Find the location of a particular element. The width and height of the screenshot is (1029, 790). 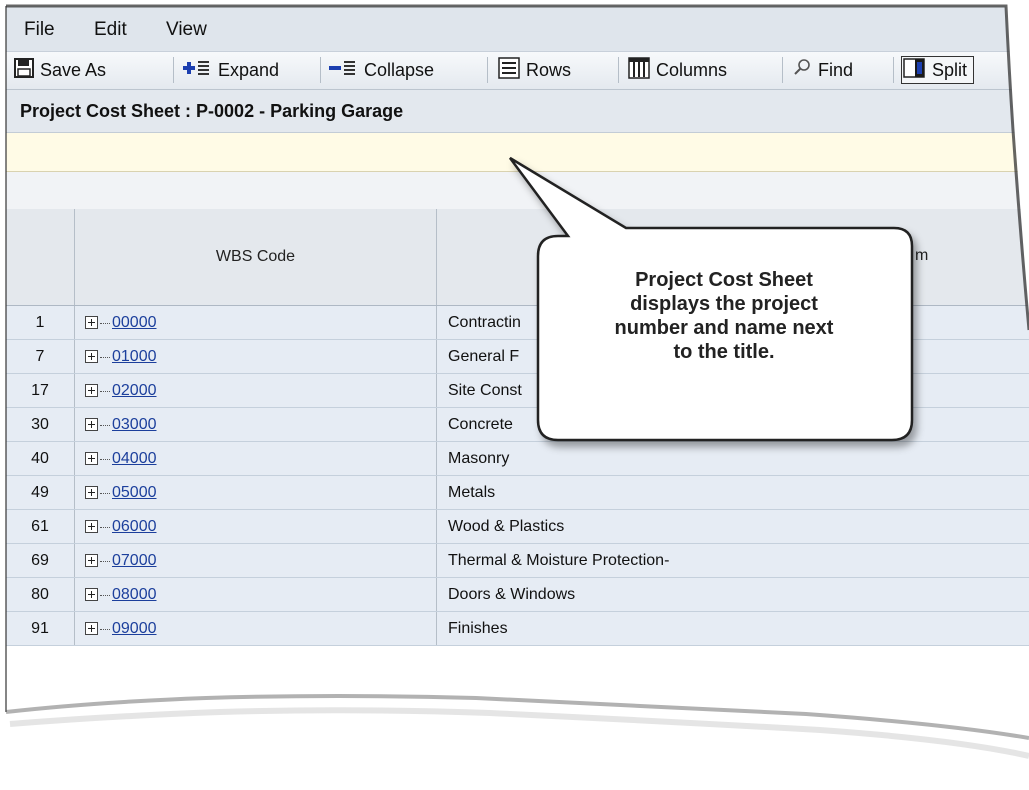

description-cell: Doors & Windows is located at coordinates (512, 594).